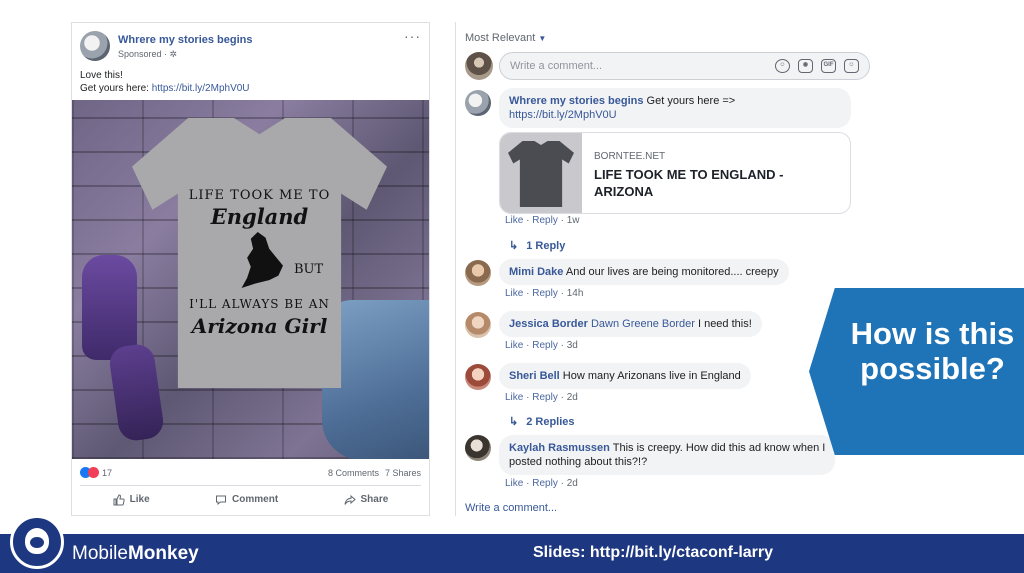 Image resolution: width=1024 pixels, height=573 pixels. What do you see at coordinates (353, 473) in the screenshot?
I see `comments-count: 8 Comments` at bounding box center [353, 473].